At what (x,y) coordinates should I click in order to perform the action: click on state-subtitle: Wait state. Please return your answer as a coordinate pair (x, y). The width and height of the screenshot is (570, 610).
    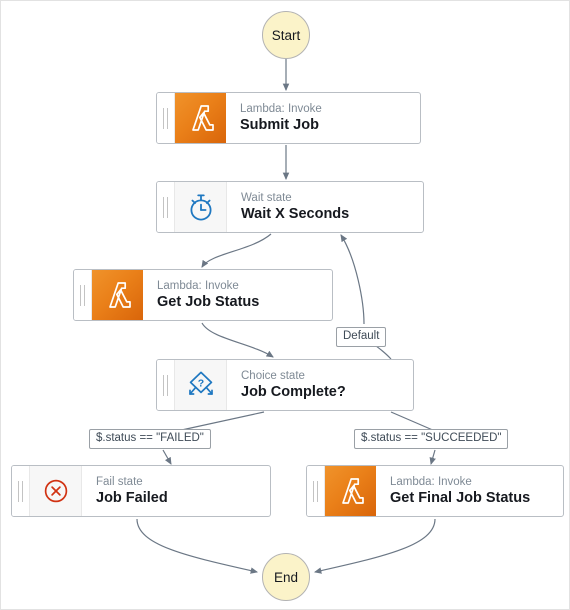
    Looking at the image, I should click on (266, 198).